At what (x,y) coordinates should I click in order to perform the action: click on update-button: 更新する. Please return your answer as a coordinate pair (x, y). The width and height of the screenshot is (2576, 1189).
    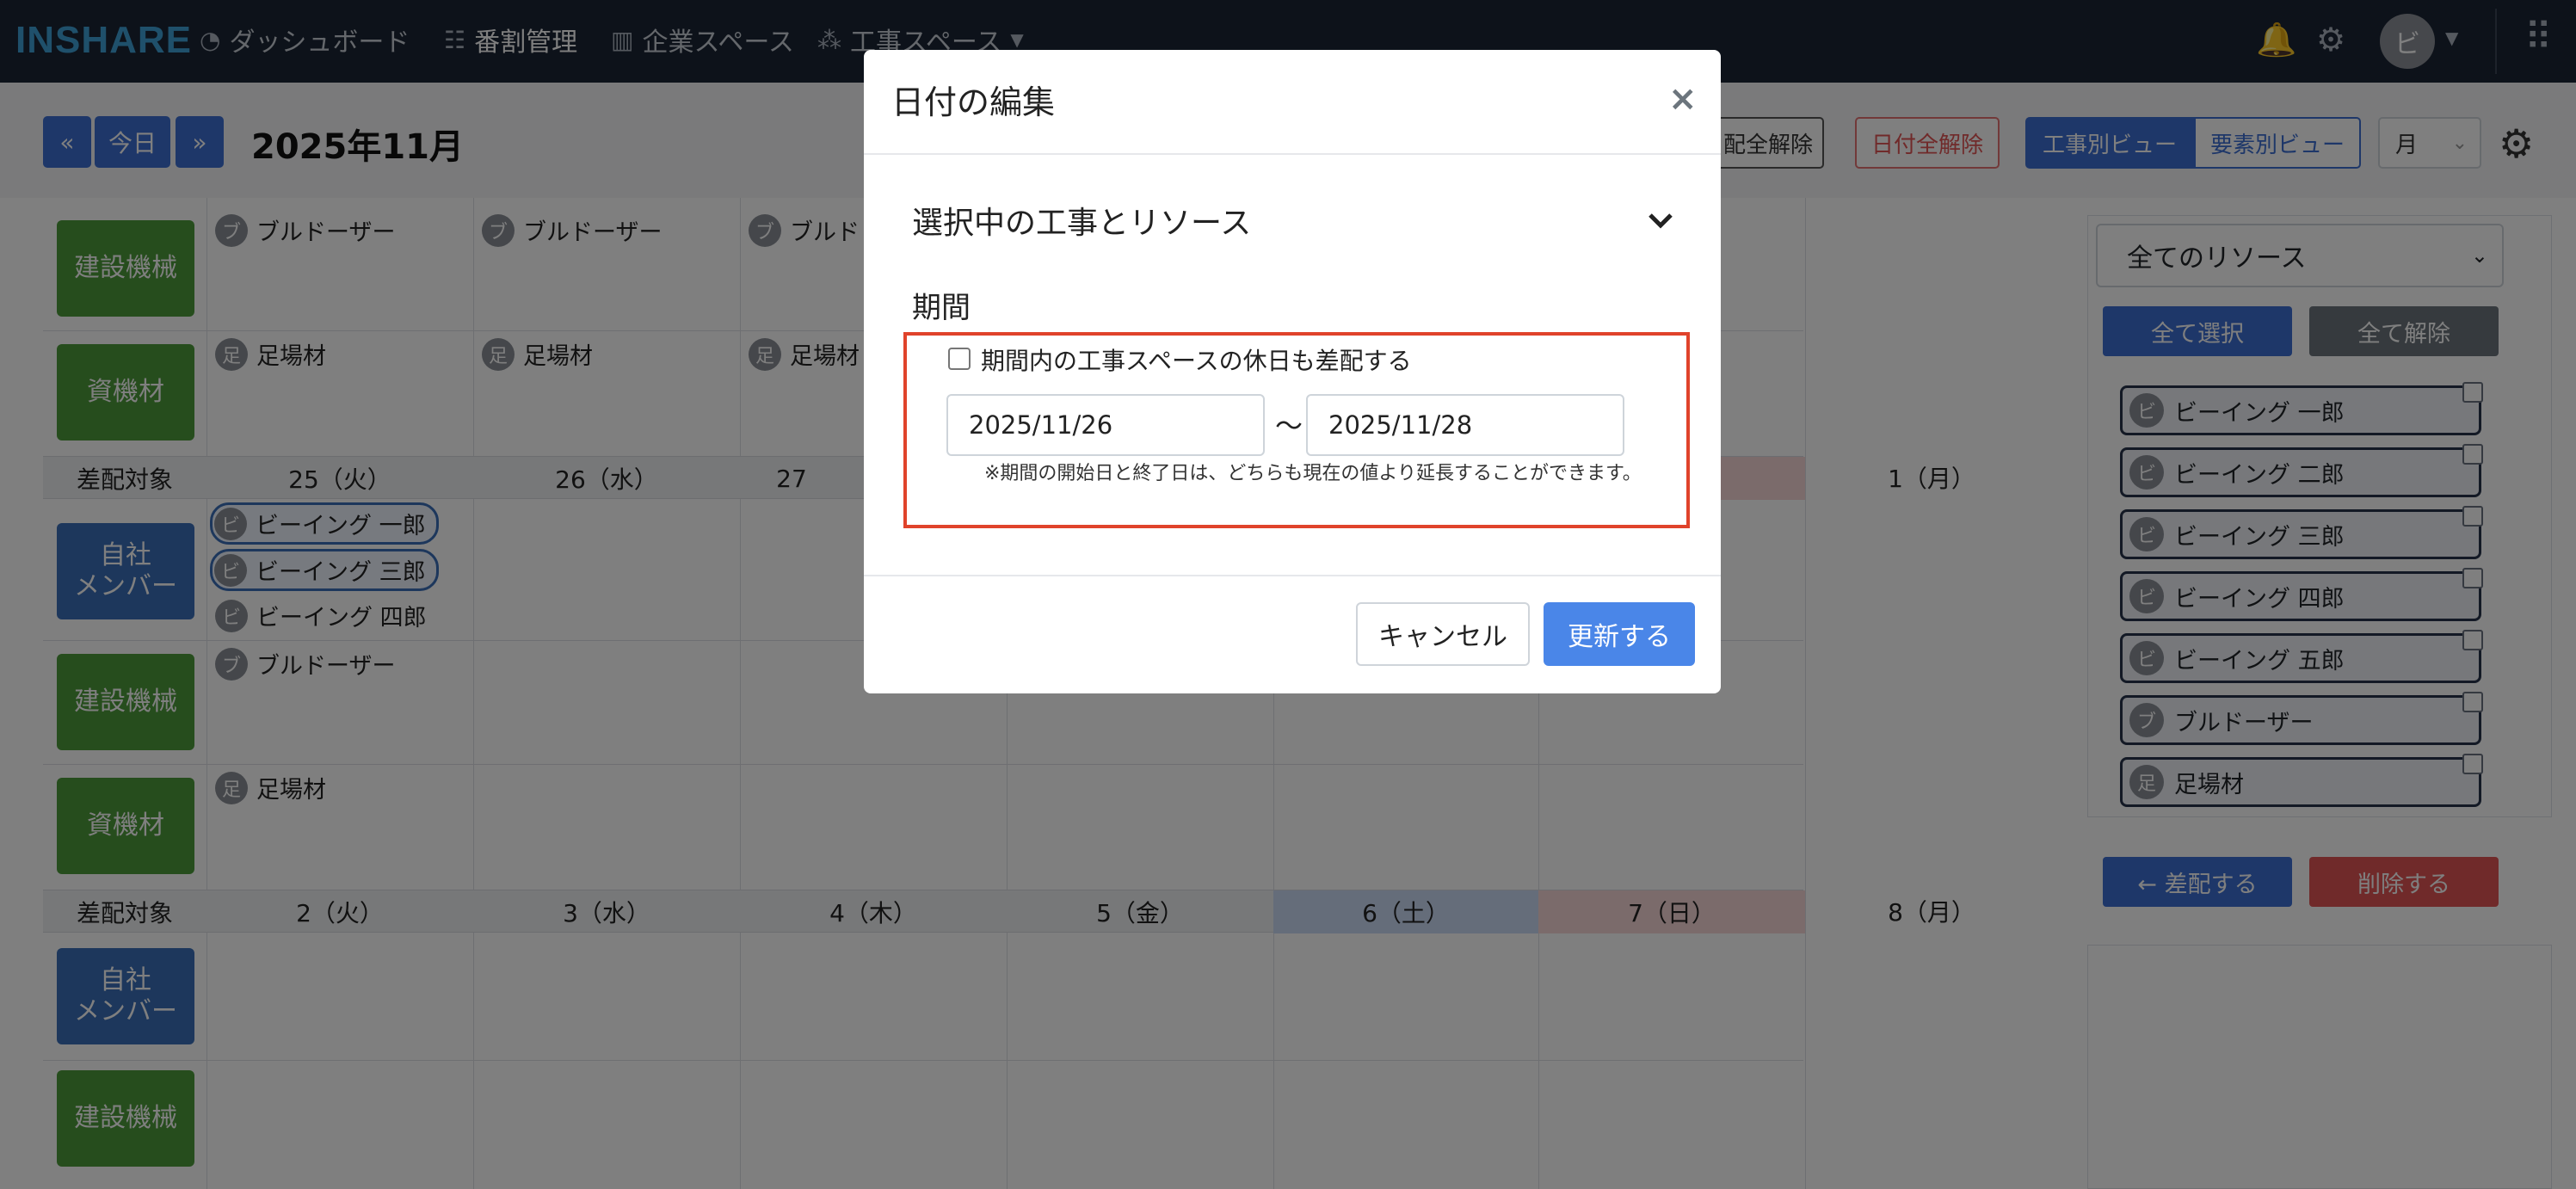
    Looking at the image, I should click on (1620, 634).